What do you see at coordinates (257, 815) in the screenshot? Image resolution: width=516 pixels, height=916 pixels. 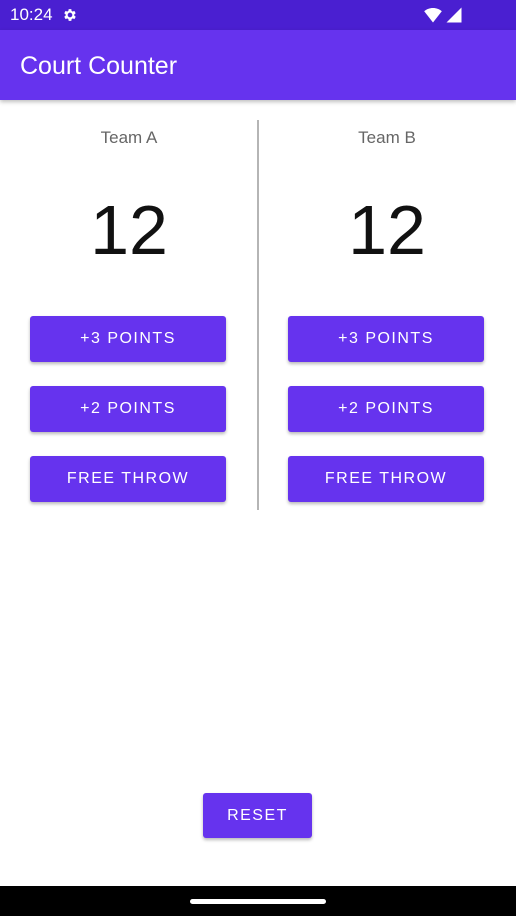 I see `reset-button: RESET` at bounding box center [257, 815].